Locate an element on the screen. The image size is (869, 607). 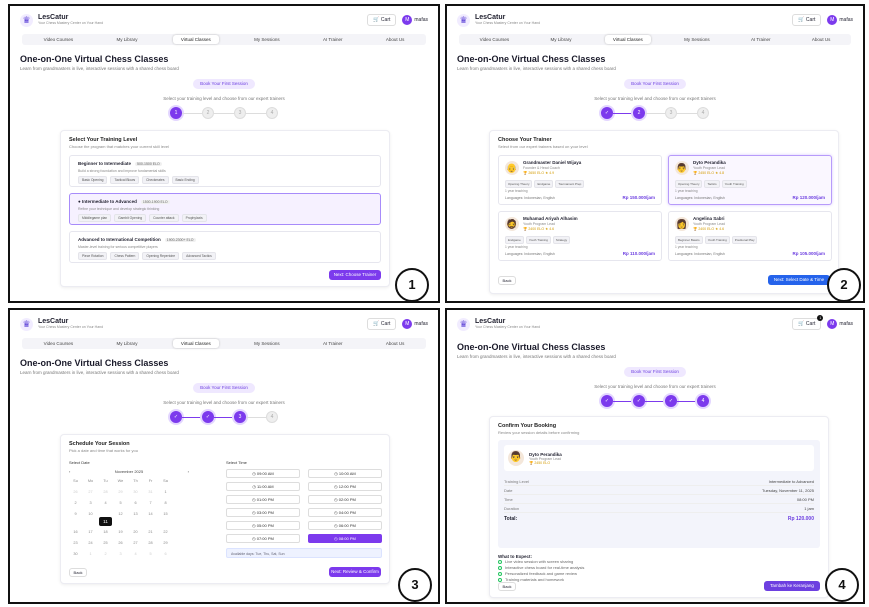
calendar-day: 31 is located at coordinates (150, 492).